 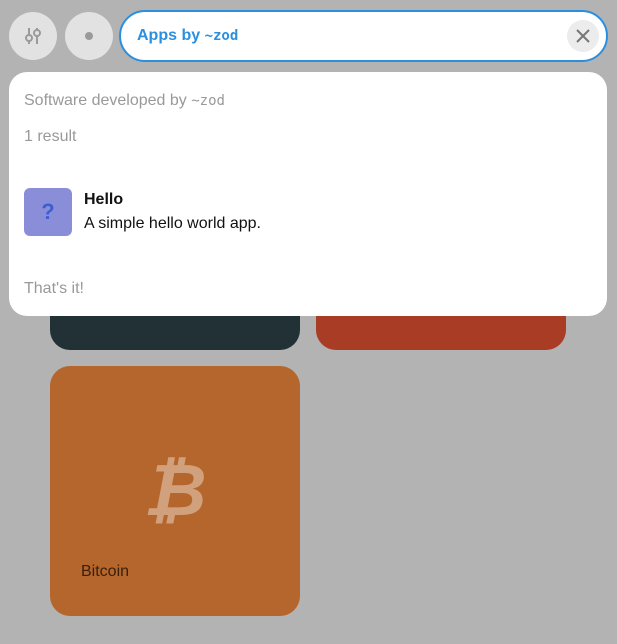 I want to click on search-input: Apps by ~zod, so click(x=363, y=36).